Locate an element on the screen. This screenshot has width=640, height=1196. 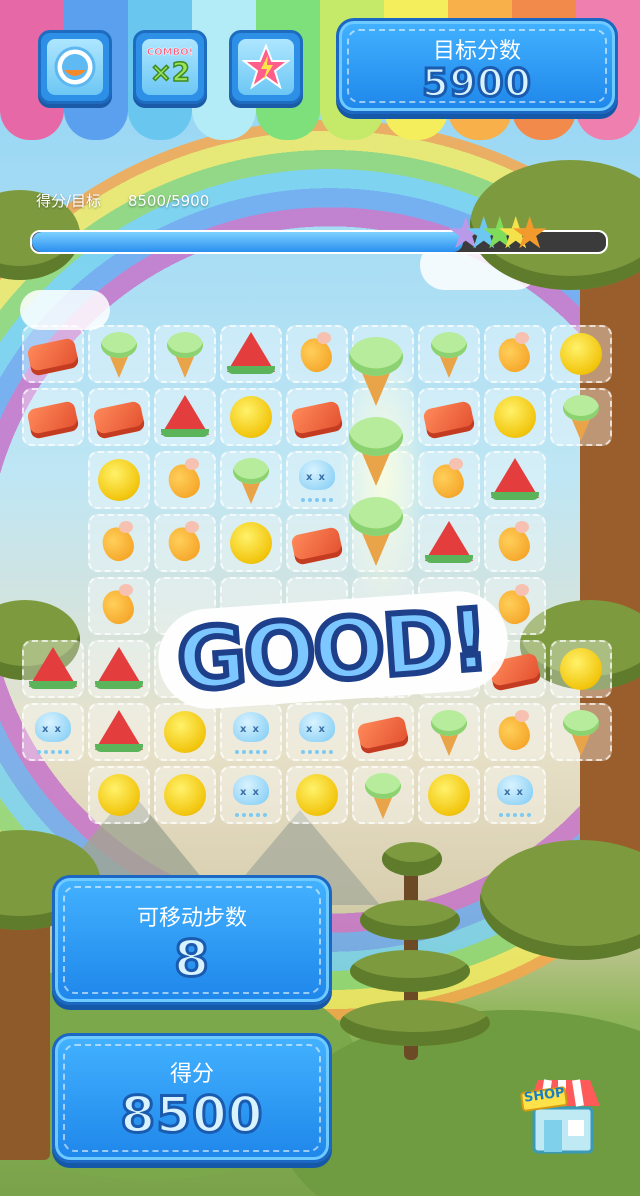
star-tool-button is located at coordinates (266, 67).